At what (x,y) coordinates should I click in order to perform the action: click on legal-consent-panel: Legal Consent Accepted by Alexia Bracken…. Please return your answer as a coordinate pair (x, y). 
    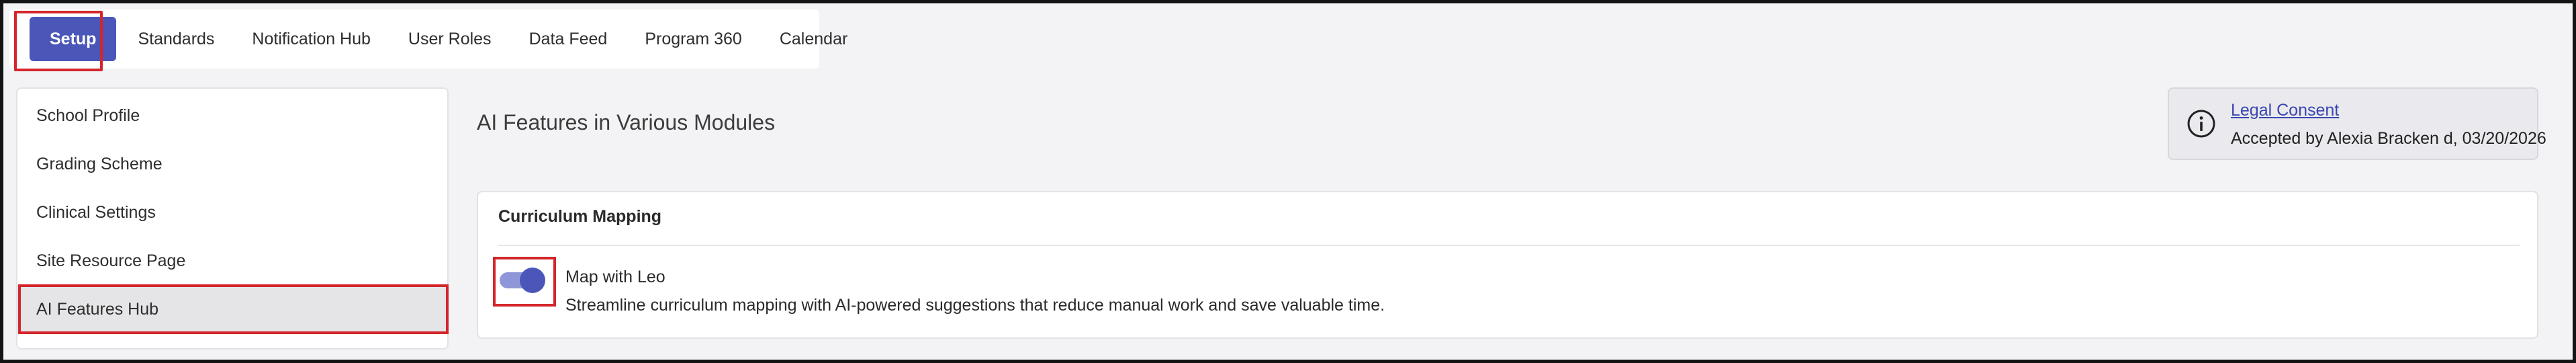
    Looking at the image, I should click on (2357, 124).